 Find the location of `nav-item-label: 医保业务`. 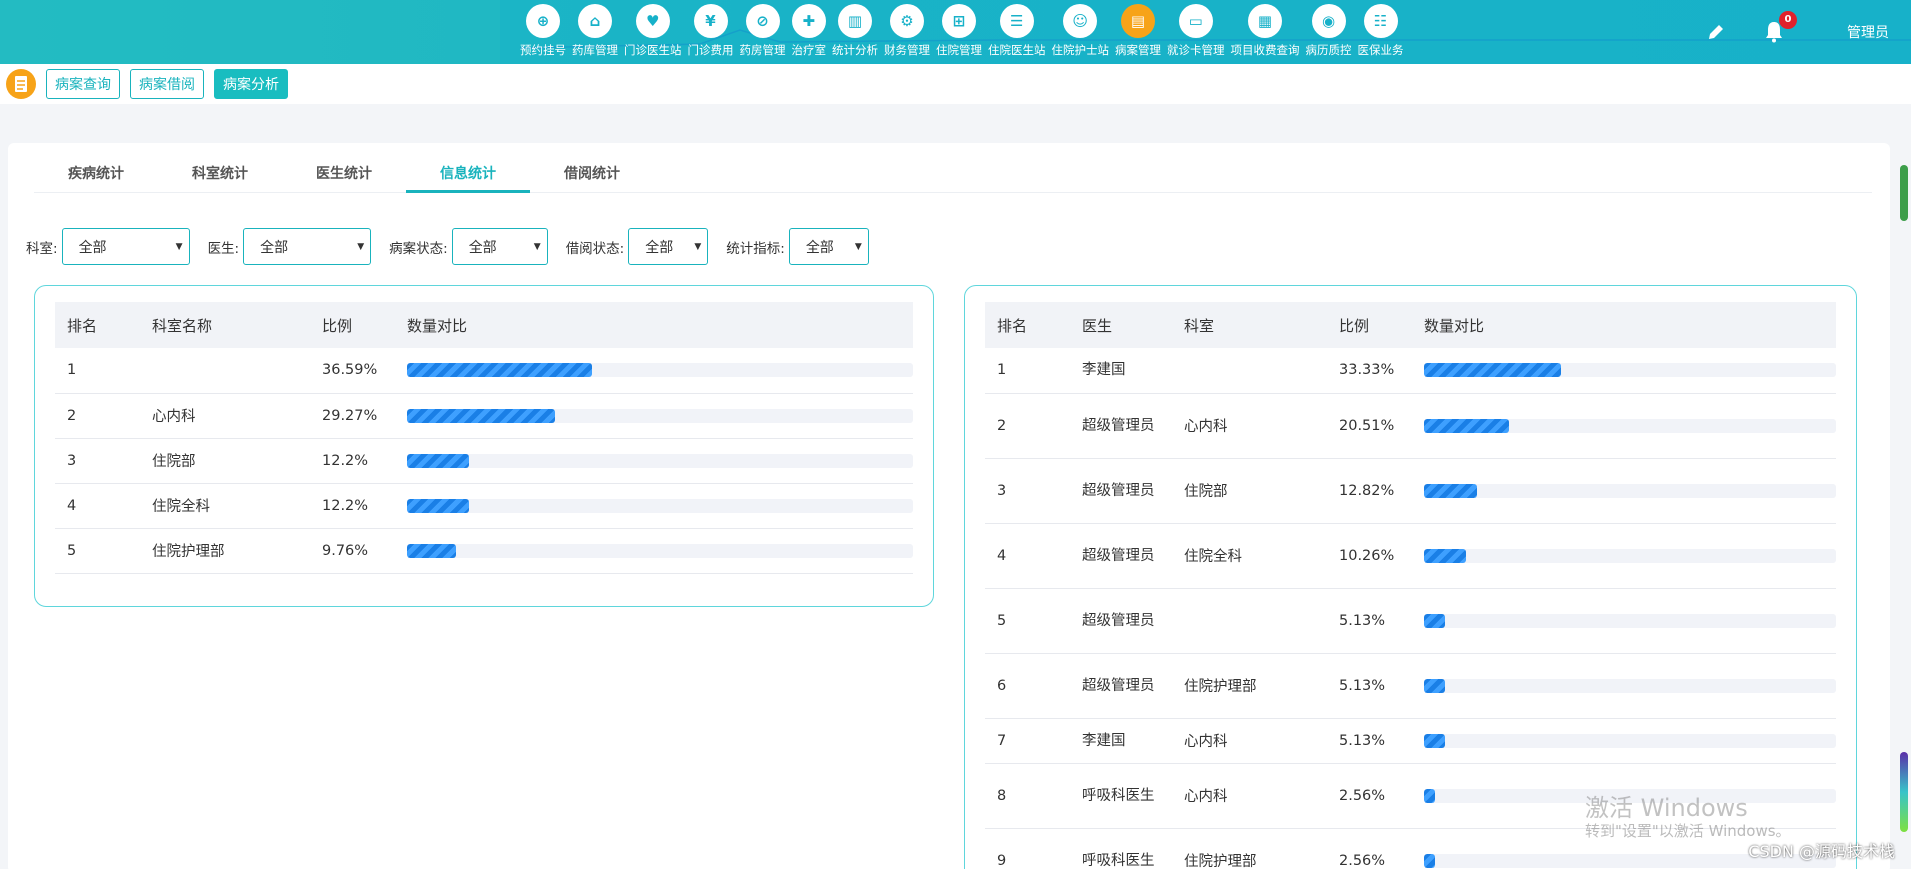

nav-item-label: 医保业务 is located at coordinates (1380, 50).